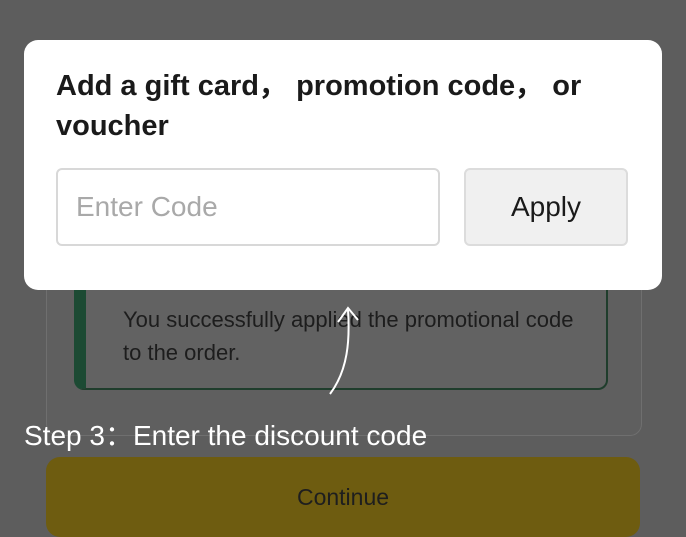 This screenshot has height=537, width=686. What do you see at coordinates (226, 435) in the screenshot?
I see `step-label: Step 3：Enter the discount code` at bounding box center [226, 435].